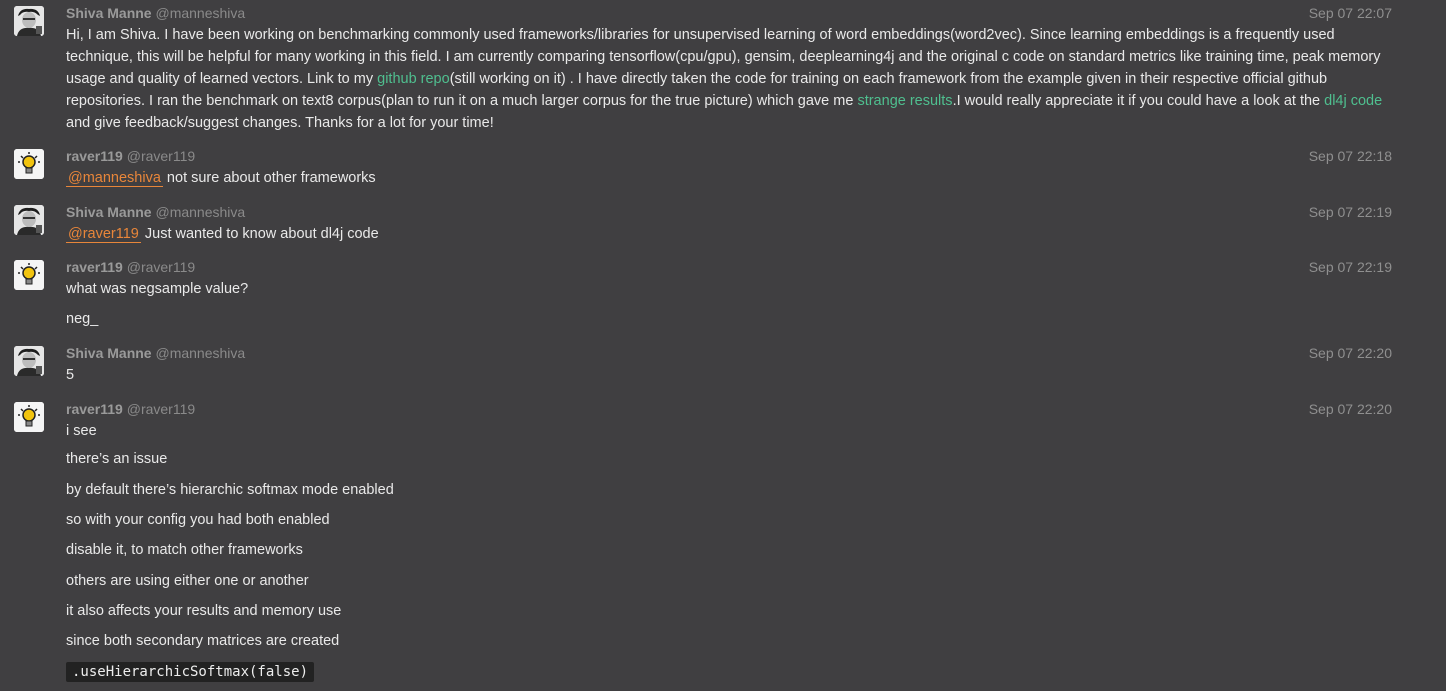 This screenshot has height=691, width=1446. Describe the element at coordinates (198, 520) in the screenshot. I see `message-text: so with your config you had both enabled` at that location.